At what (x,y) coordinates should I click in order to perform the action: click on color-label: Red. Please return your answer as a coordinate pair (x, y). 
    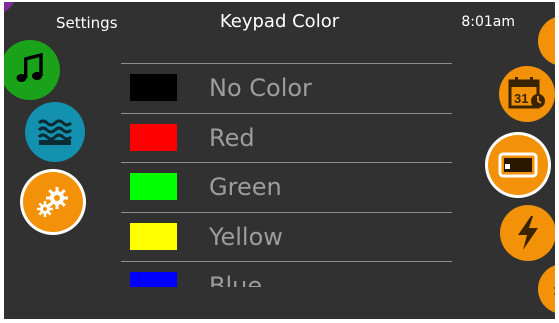
    Looking at the image, I should click on (232, 137).